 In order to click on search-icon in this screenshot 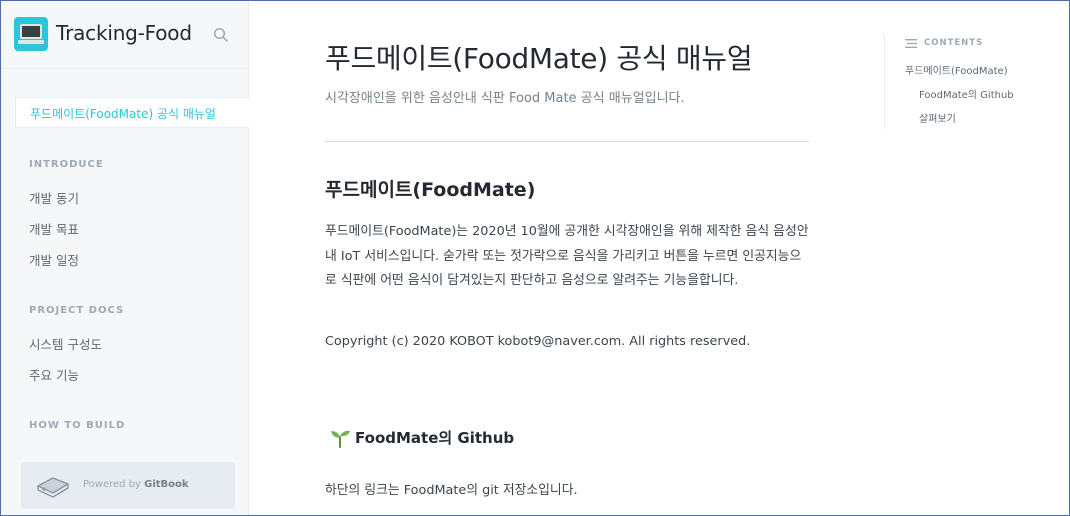, I will do `click(221, 35)`.